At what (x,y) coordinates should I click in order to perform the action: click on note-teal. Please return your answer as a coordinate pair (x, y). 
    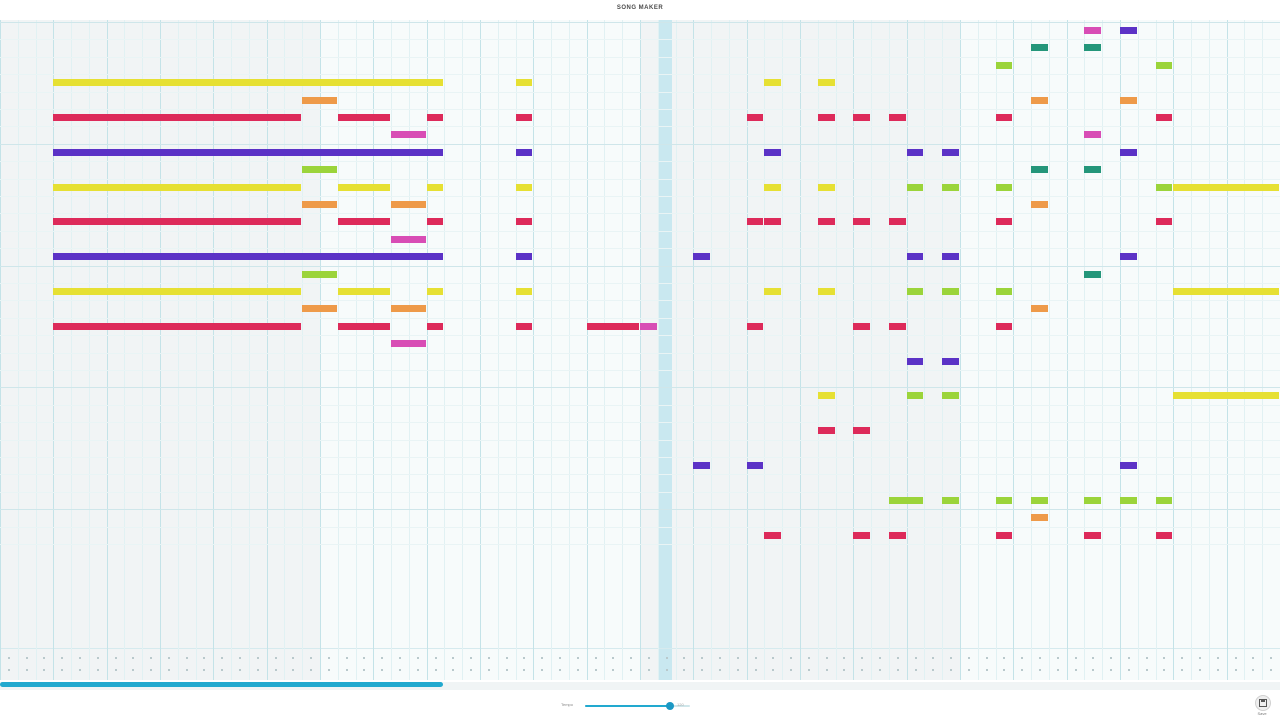
    Looking at the image, I should click on (1039, 170).